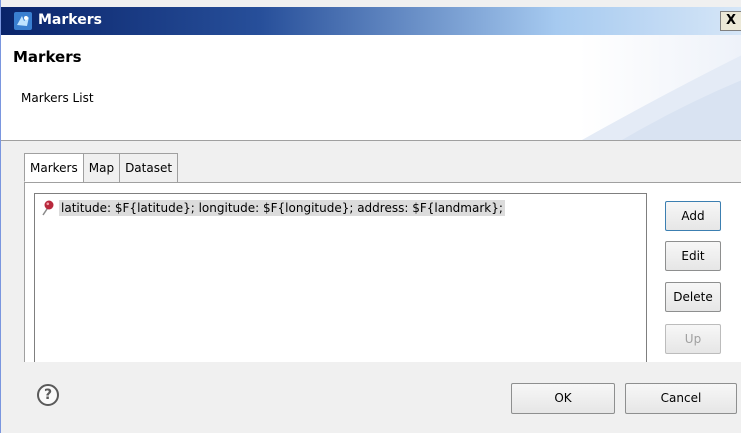 Image resolution: width=741 pixels, height=433 pixels. Describe the element at coordinates (47, 57) in the screenshot. I see `page-title: Markers` at that location.